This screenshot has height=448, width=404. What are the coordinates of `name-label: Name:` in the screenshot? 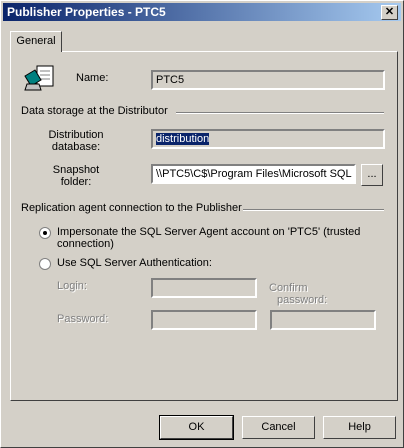 It's located at (92, 78).